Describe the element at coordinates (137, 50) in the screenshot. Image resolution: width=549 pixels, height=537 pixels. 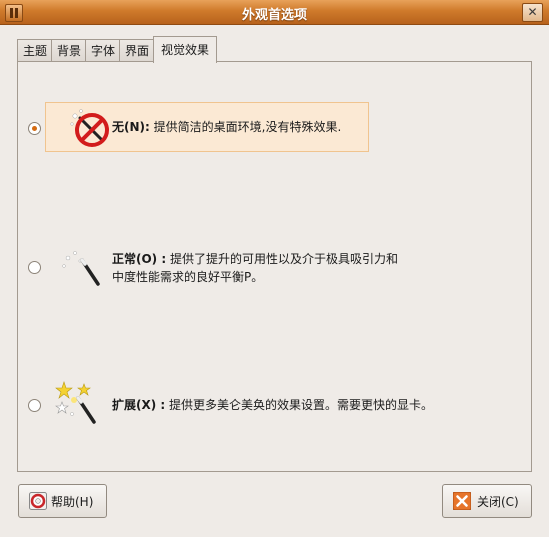
I see `tab-interface: 界面` at that location.